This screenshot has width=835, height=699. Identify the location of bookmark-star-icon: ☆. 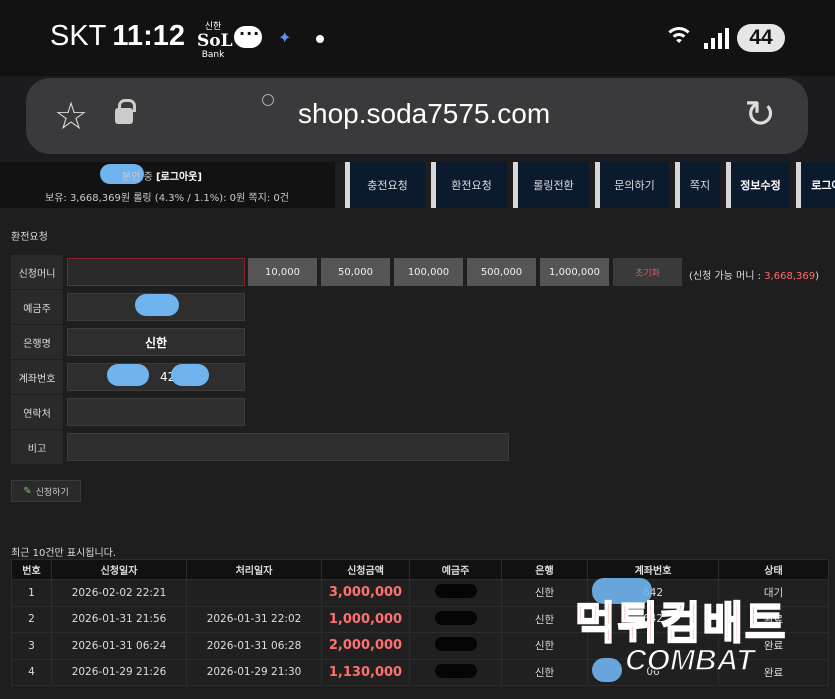
(71, 116).